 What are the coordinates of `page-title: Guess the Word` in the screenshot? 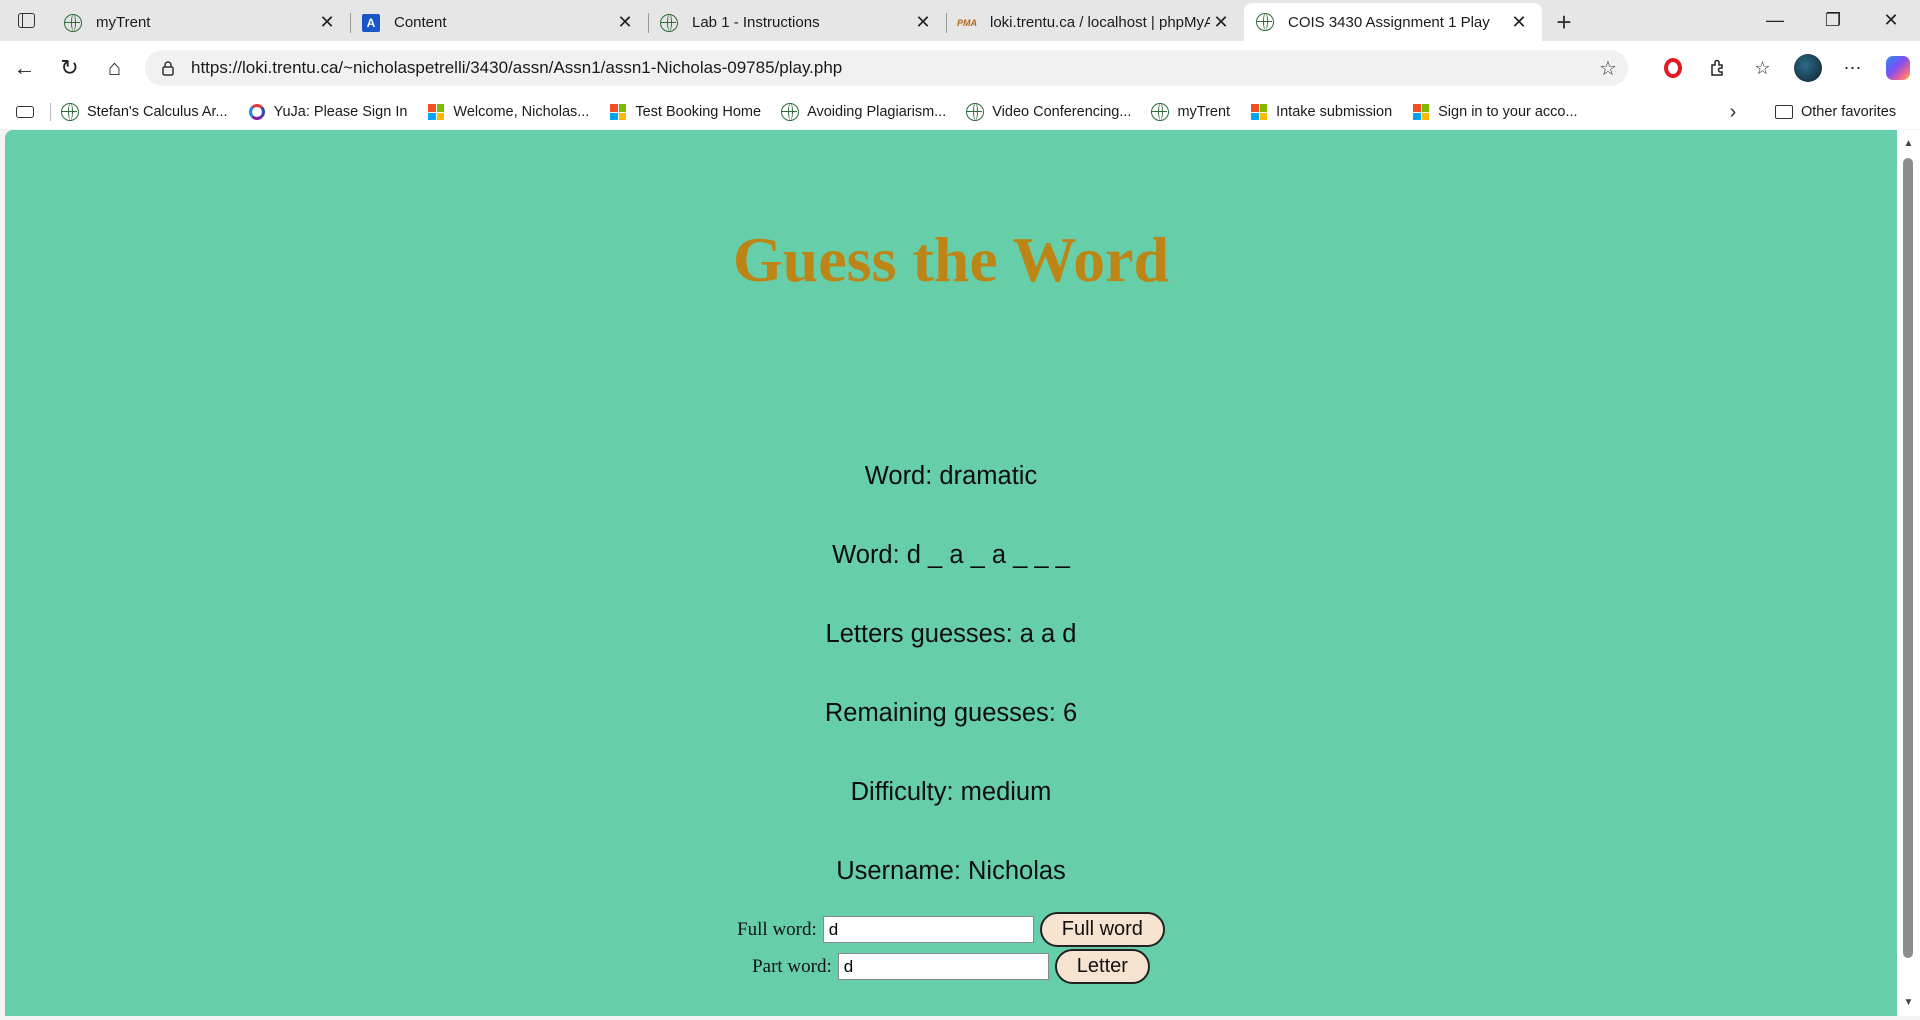 It's located at (951, 259).